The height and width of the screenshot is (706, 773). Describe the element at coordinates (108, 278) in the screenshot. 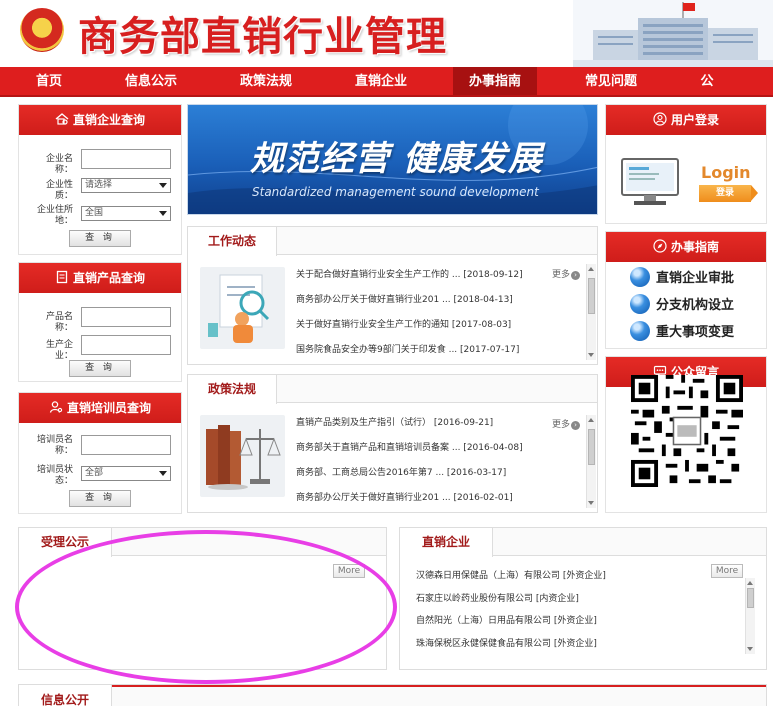

I see `product-query-title: 直销产品查询` at that location.